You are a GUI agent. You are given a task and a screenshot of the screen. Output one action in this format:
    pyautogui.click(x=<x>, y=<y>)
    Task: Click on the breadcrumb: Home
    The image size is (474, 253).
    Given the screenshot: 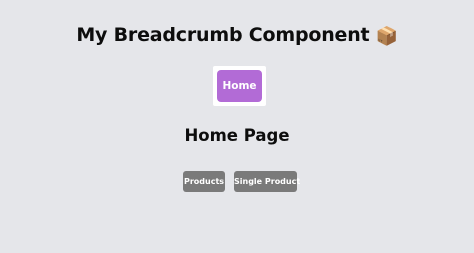 What is the action you would take?
    pyautogui.click(x=239, y=86)
    